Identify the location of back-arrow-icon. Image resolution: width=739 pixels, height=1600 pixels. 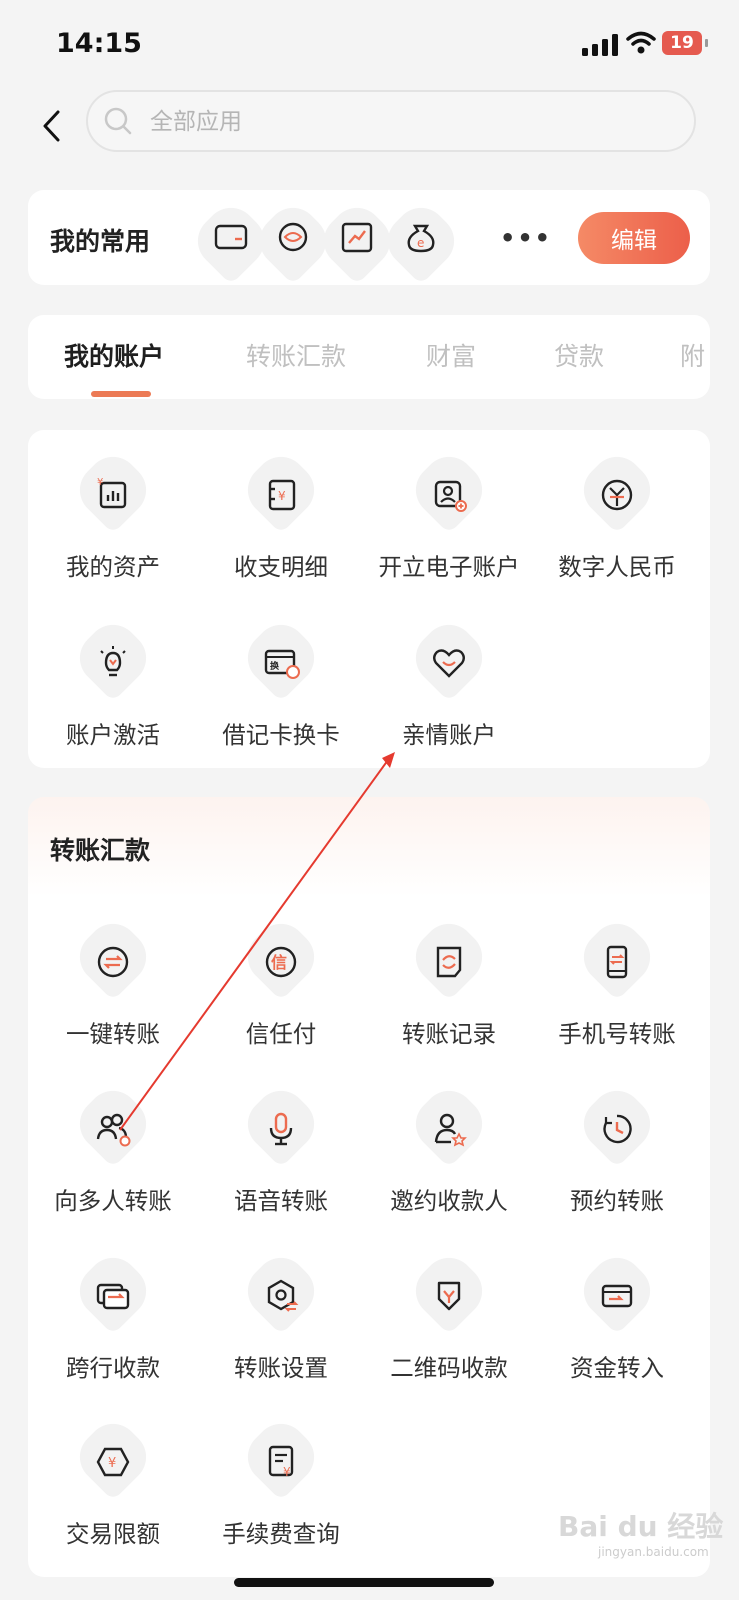
(53, 126).